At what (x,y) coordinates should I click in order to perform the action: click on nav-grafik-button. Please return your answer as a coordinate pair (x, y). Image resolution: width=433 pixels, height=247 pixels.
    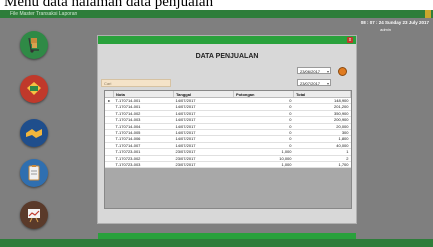
    Looking at the image, I should click on (34, 215).